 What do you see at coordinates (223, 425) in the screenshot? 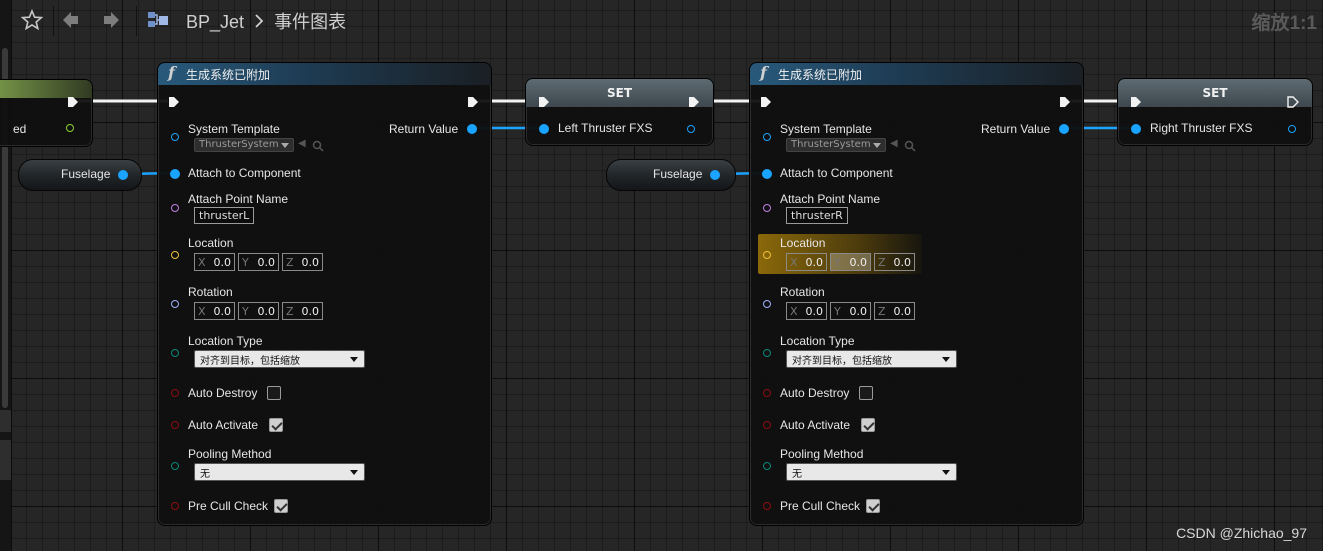
I see `auto-activate-label: Auto Activate` at bounding box center [223, 425].